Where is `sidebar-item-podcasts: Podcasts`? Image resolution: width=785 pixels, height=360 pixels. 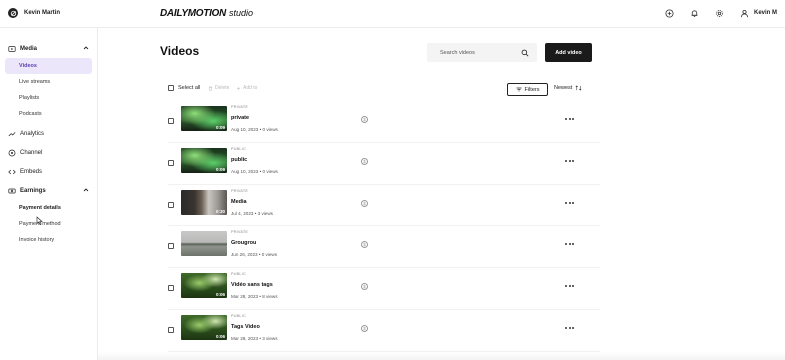 sidebar-item-podcasts: Podcasts is located at coordinates (48, 114).